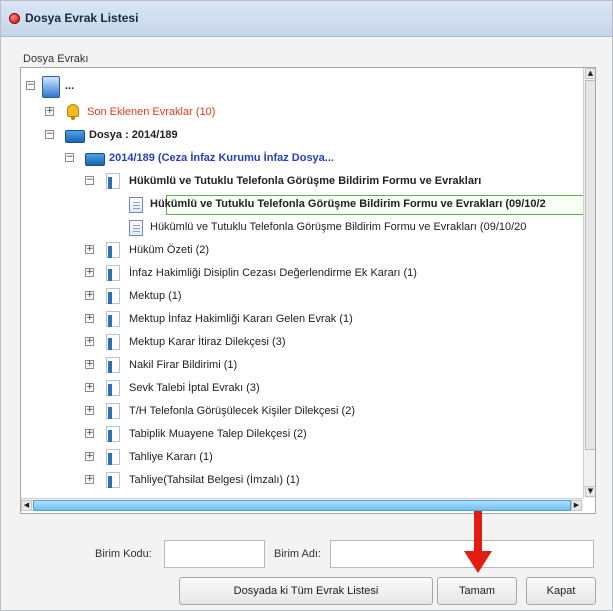 The image size is (613, 611). What do you see at coordinates (155, 296) in the screenshot?
I see `tree-node-label: Mektup (1)` at bounding box center [155, 296].